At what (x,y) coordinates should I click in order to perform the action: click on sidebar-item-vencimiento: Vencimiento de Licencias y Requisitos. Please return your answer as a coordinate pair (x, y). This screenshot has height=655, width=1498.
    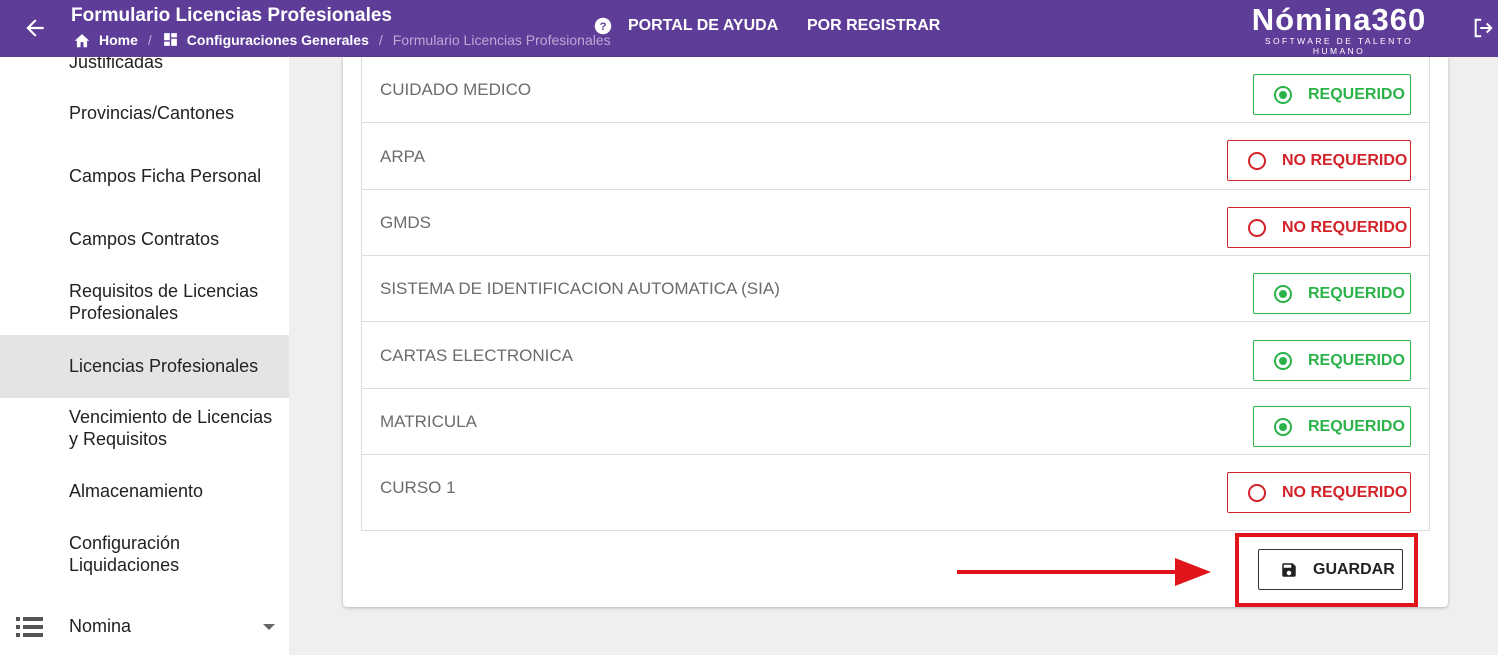
    Looking at the image, I should click on (144, 428).